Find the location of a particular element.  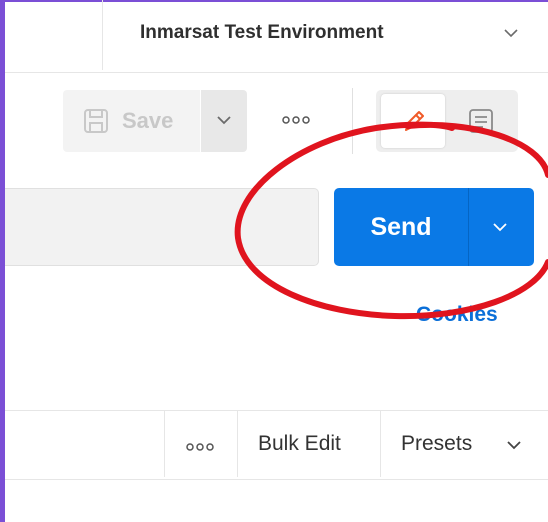

presets-dropdown: Presets is located at coordinates (436, 444).